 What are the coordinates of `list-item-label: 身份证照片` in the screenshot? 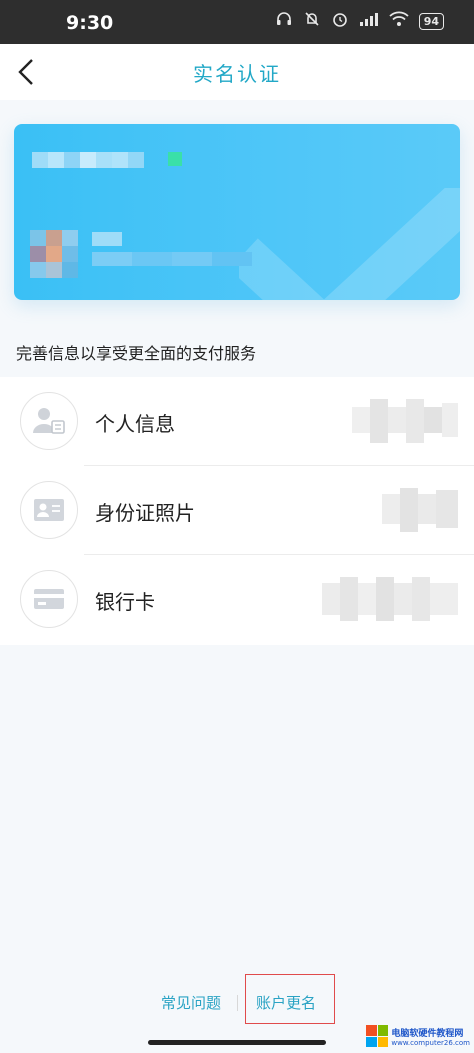 It's located at (145, 513).